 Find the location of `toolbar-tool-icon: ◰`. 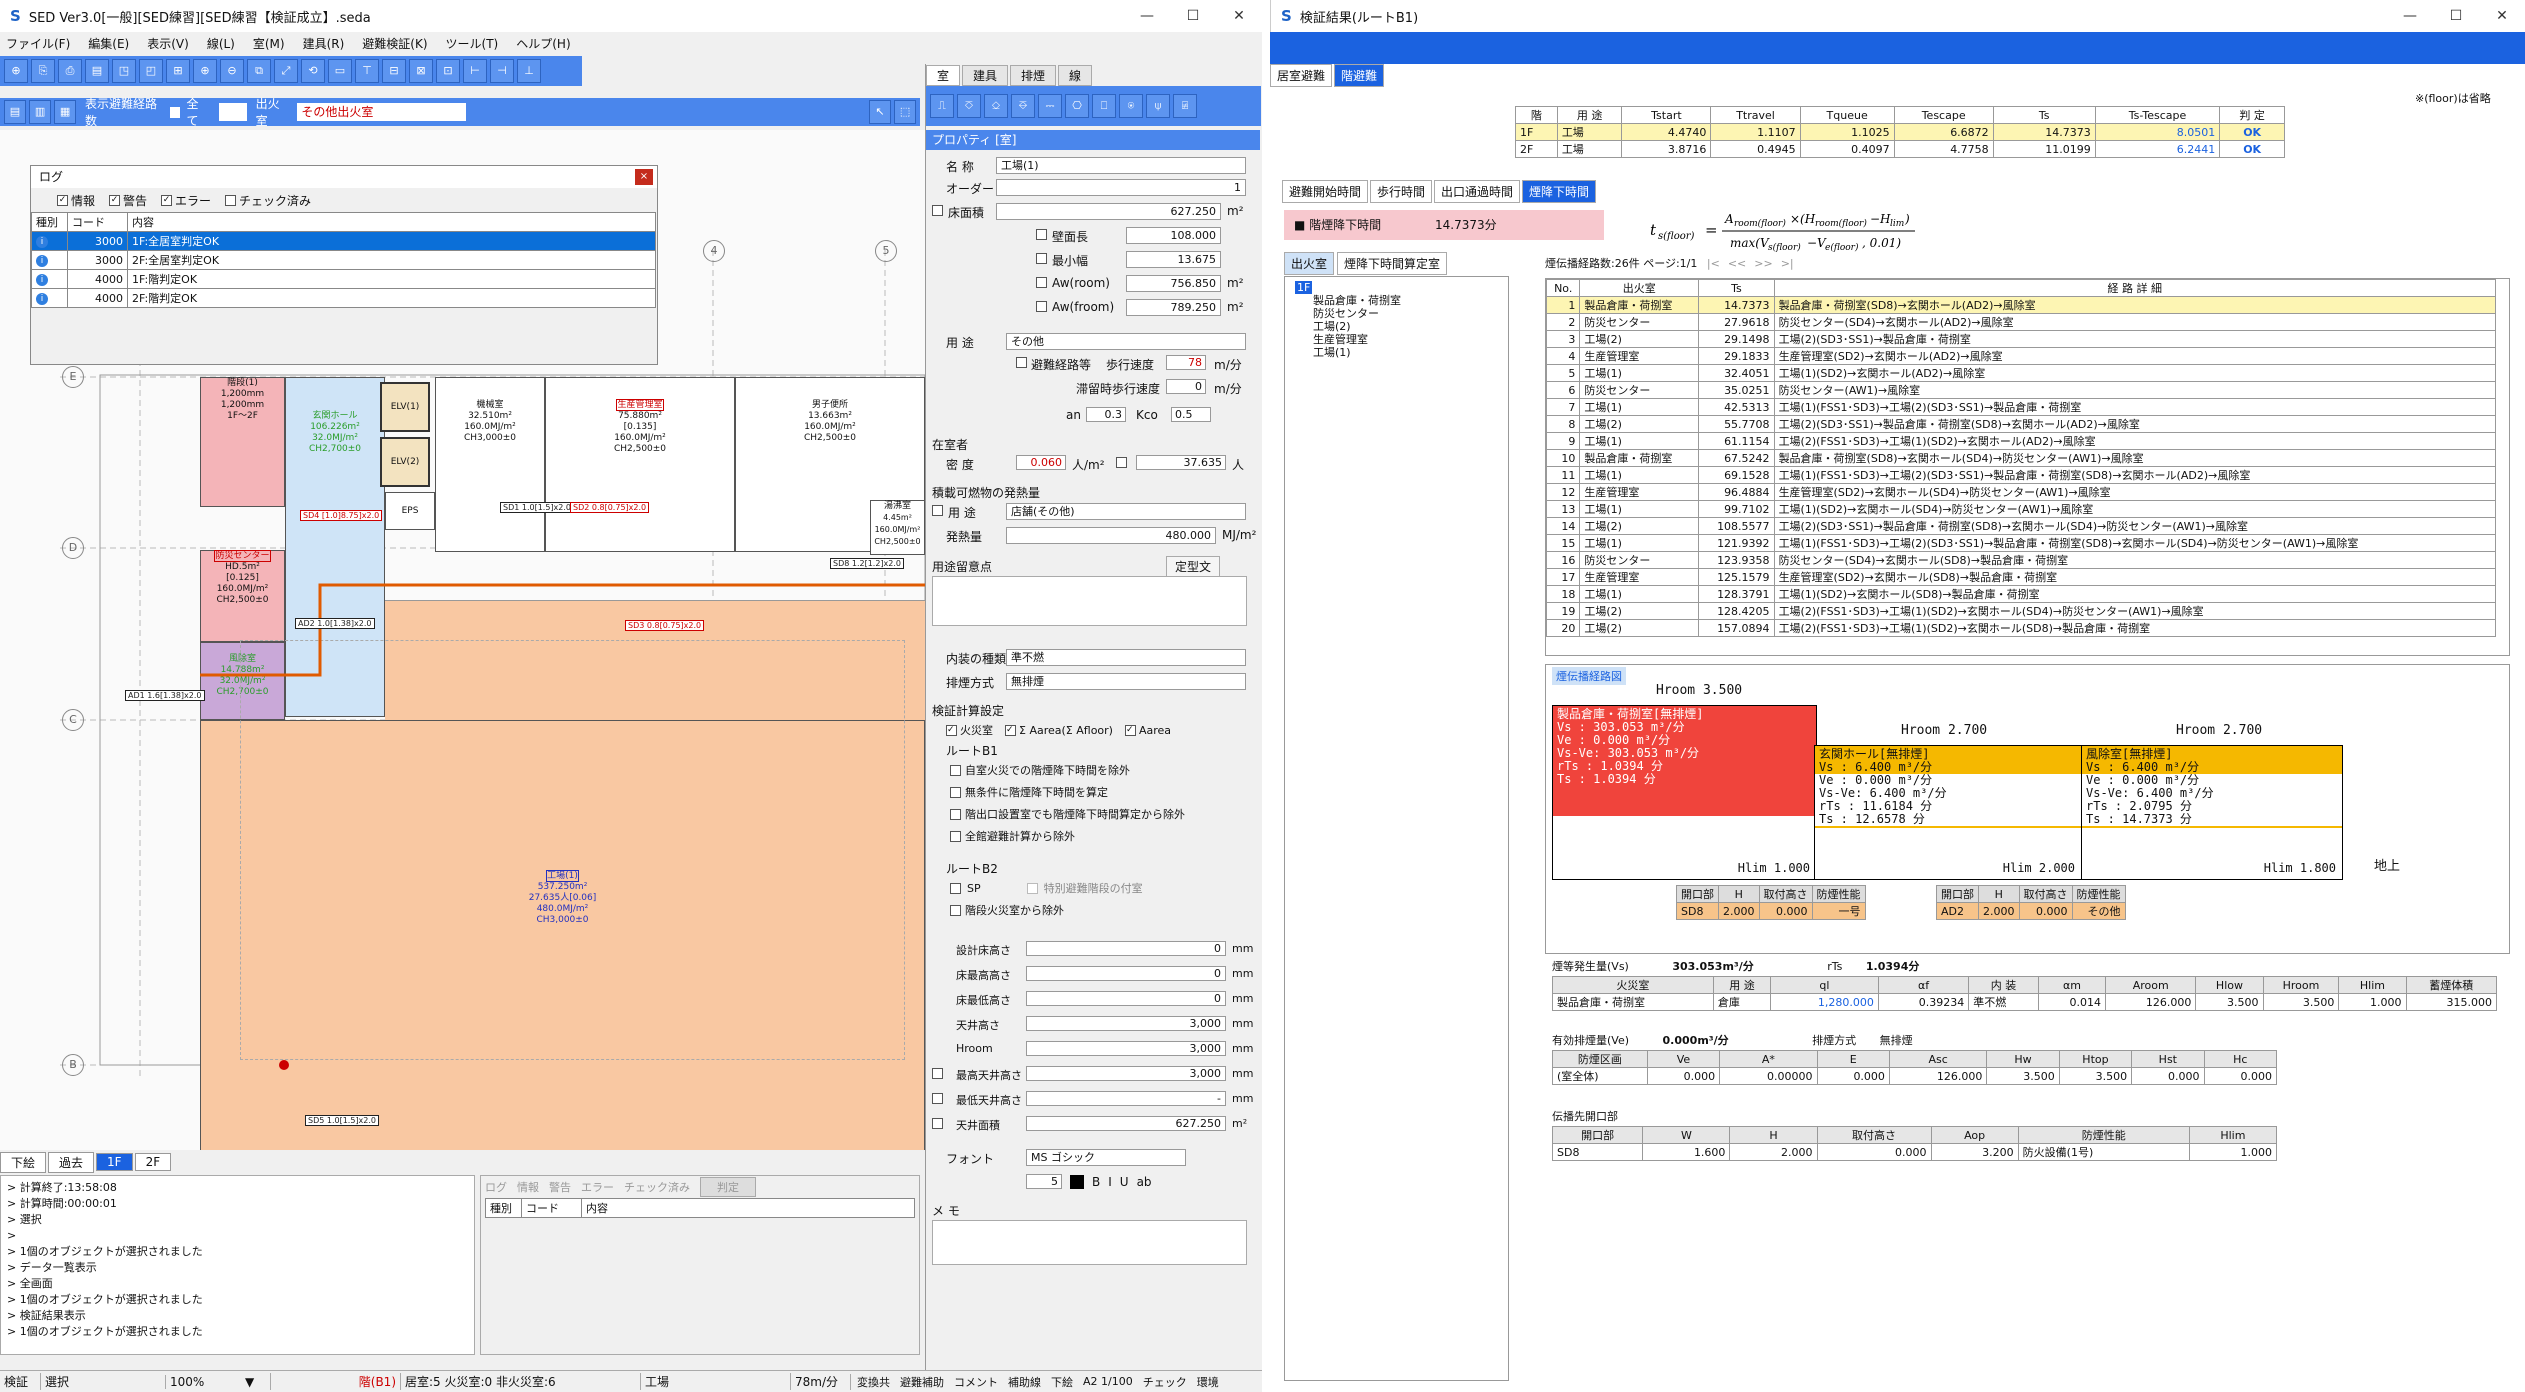

toolbar-tool-icon: ◰ is located at coordinates (151, 71).